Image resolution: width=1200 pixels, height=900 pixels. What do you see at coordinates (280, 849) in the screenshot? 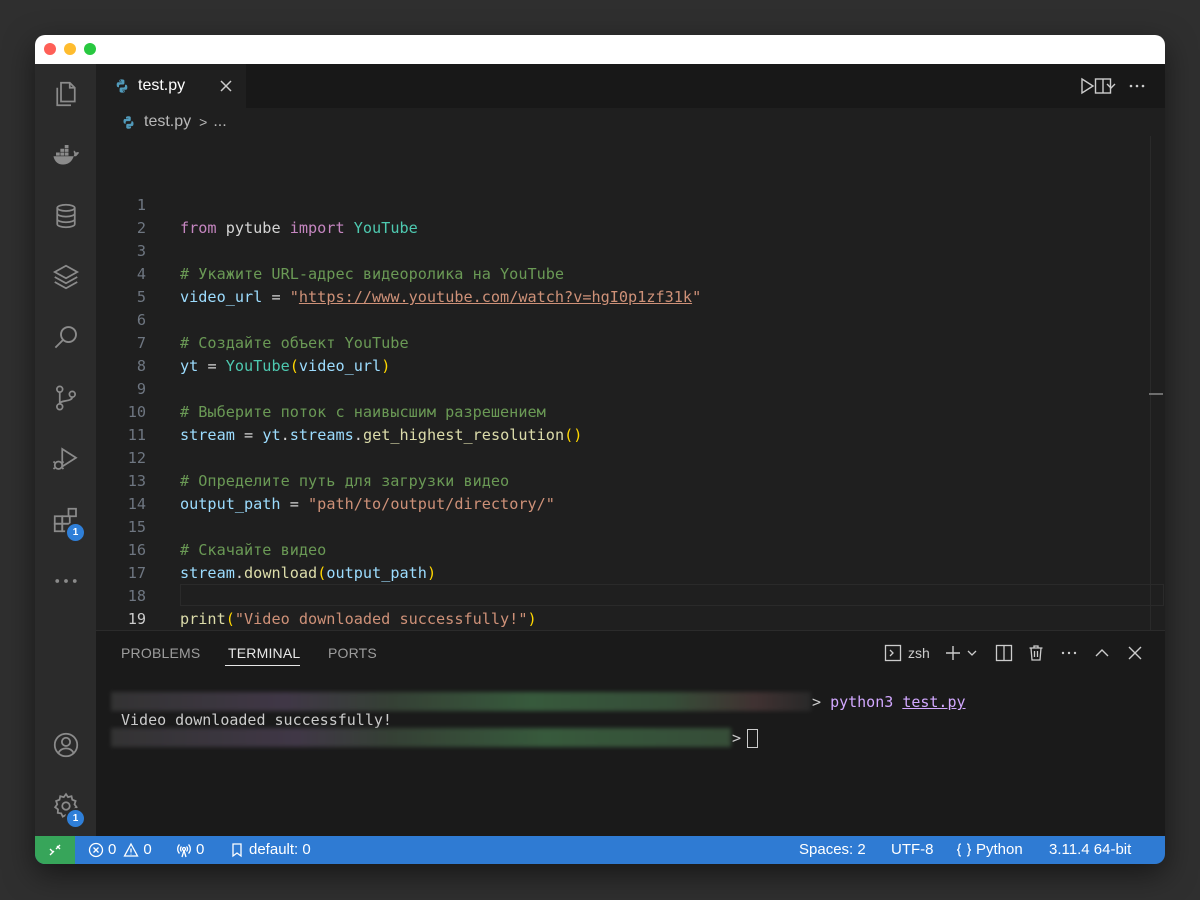
I see `bookmark-label: default: 0` at bounding box center [280, 849].